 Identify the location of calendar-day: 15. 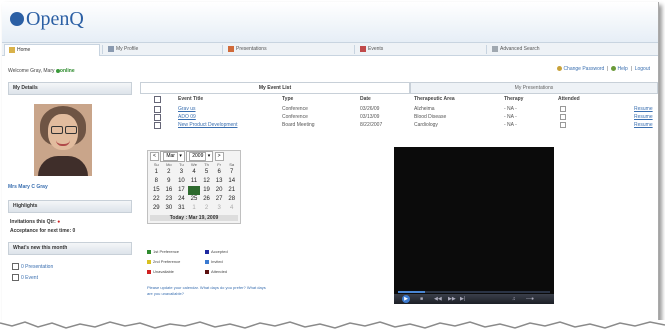
(156, 190).